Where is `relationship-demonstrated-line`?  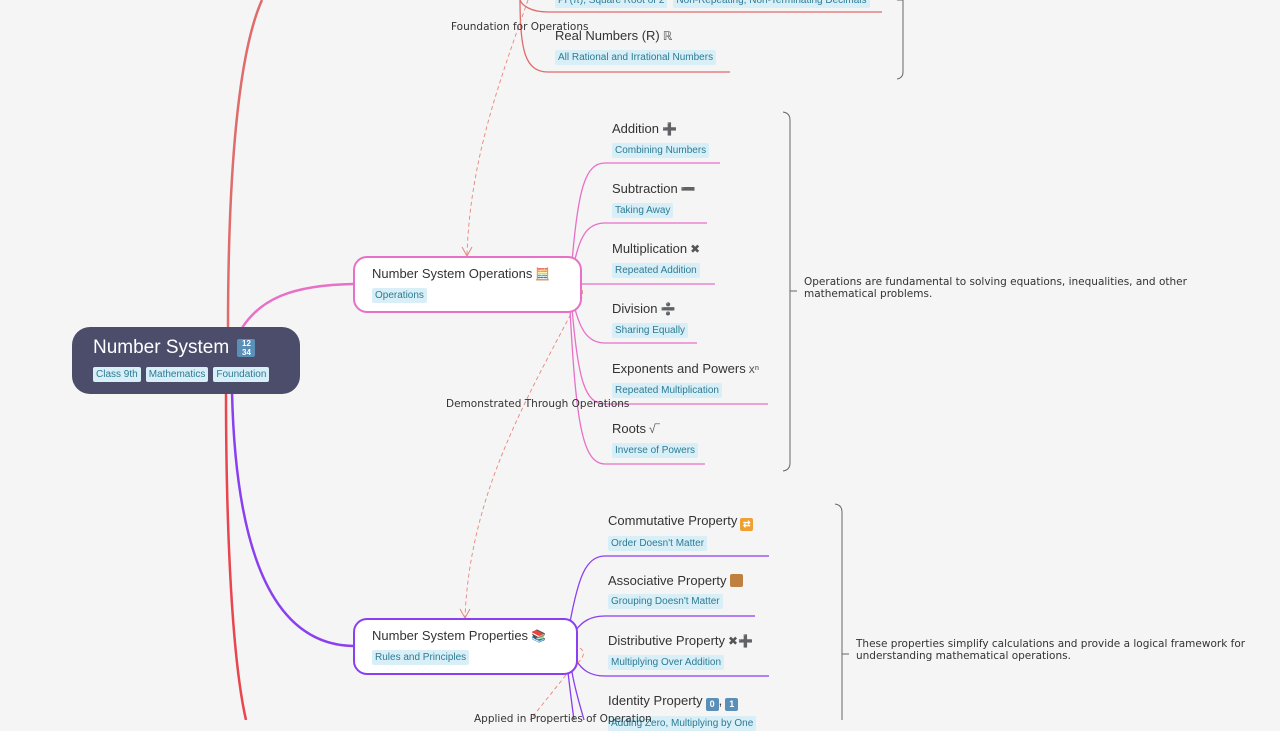
relationship-demonstrated-line is located at coordinates (524, 453).